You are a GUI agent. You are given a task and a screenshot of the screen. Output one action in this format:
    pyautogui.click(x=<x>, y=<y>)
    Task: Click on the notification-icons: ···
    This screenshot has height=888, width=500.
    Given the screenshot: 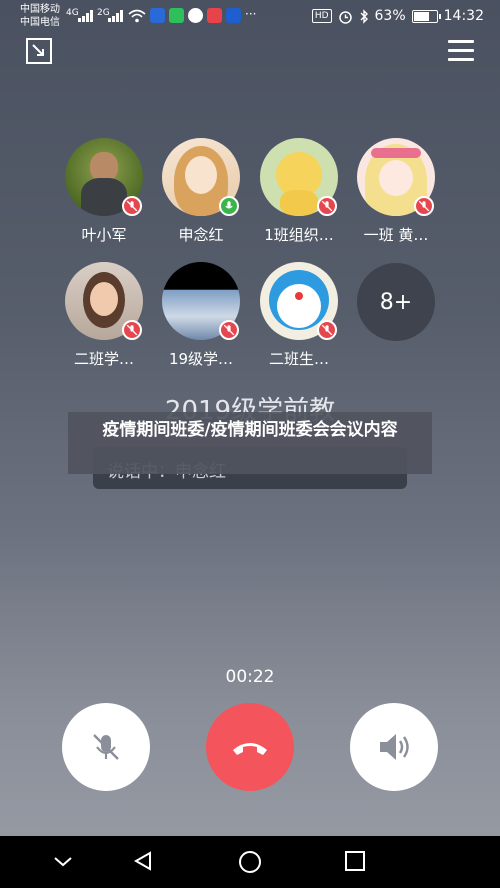 What is the action you would take?
    pyautogui.click(x=203, y=15)
    